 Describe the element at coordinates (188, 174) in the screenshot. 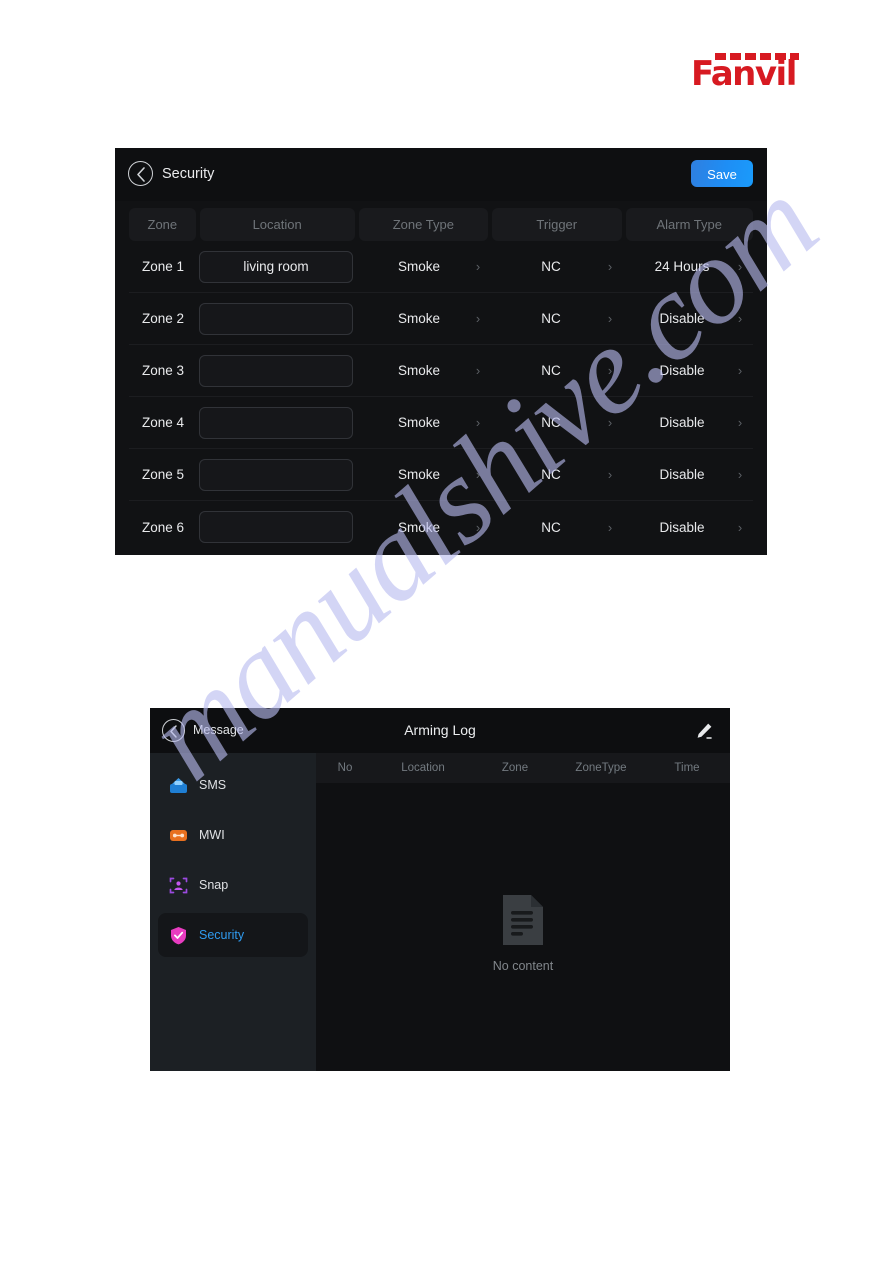

I see `page-title: Security` at that location.